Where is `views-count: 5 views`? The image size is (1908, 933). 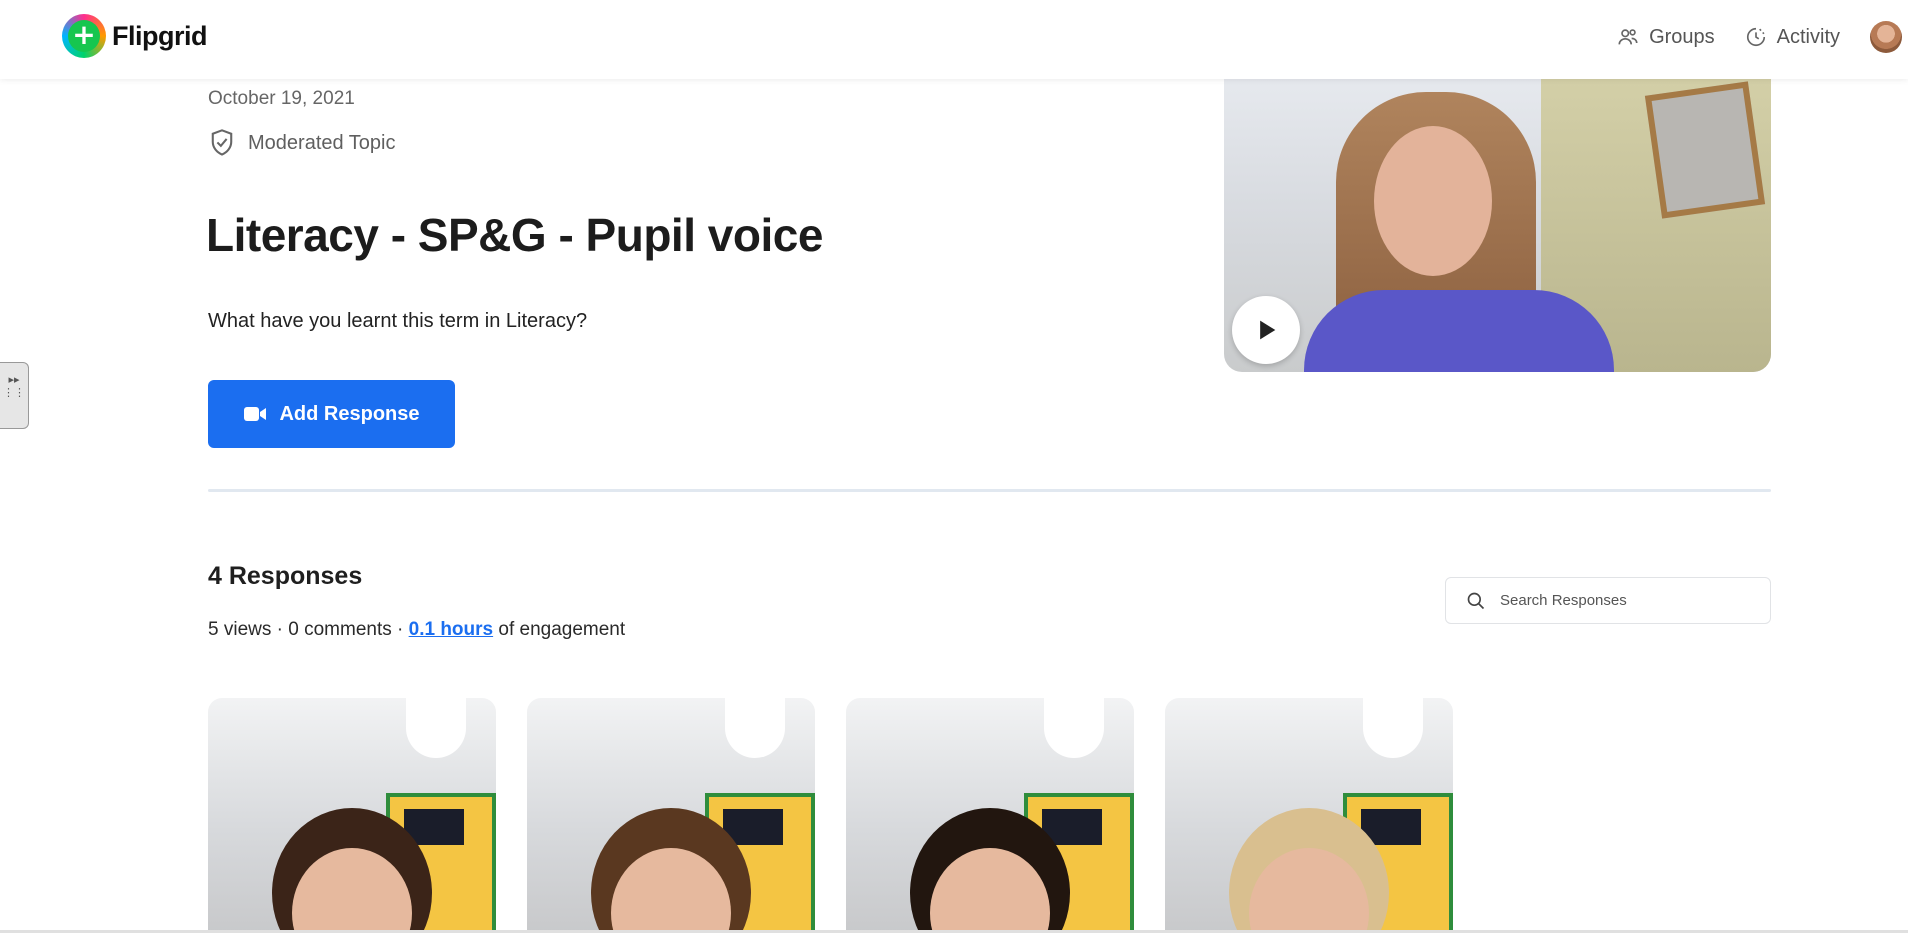
views-count: 5 views is located at coordinates (240, 629).